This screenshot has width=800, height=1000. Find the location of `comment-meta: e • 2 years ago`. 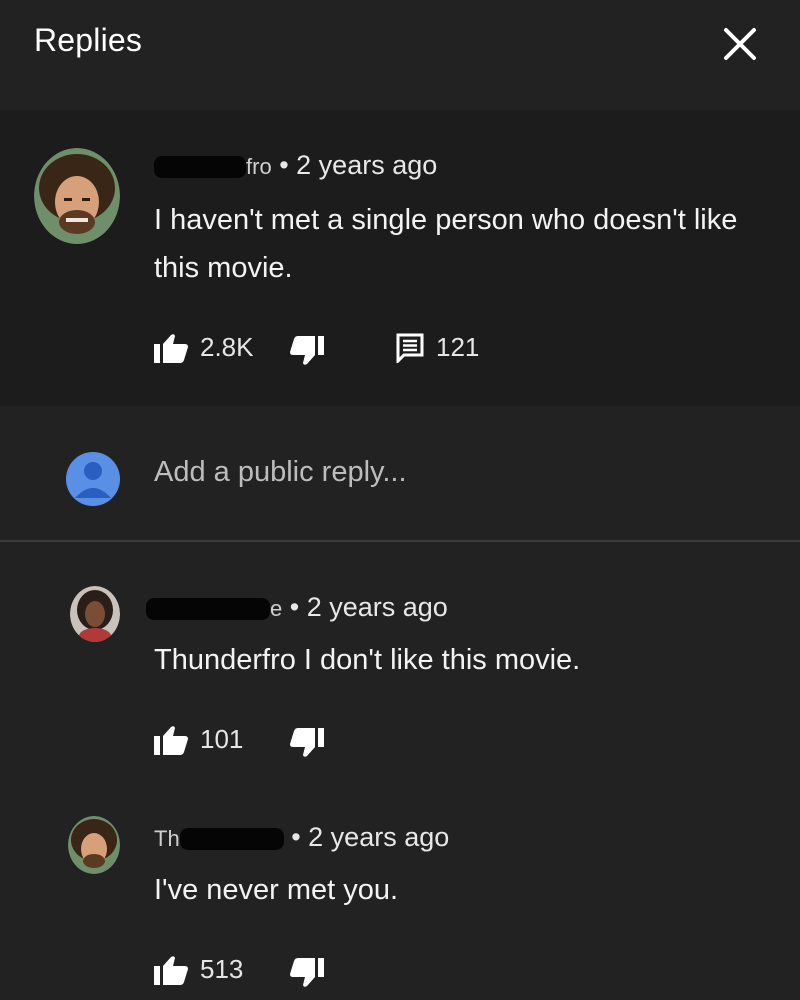

comment-meta: e • 2 years ago is located at coordinates (297, 607).